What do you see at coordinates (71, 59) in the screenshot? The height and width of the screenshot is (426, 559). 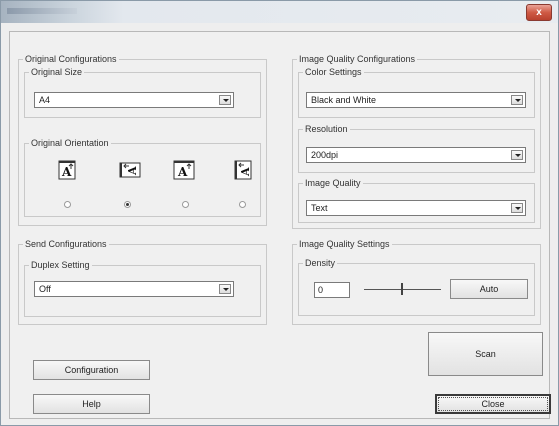 I see `original-configurations-title: Original Configurations` at bounding box center [71, 59].